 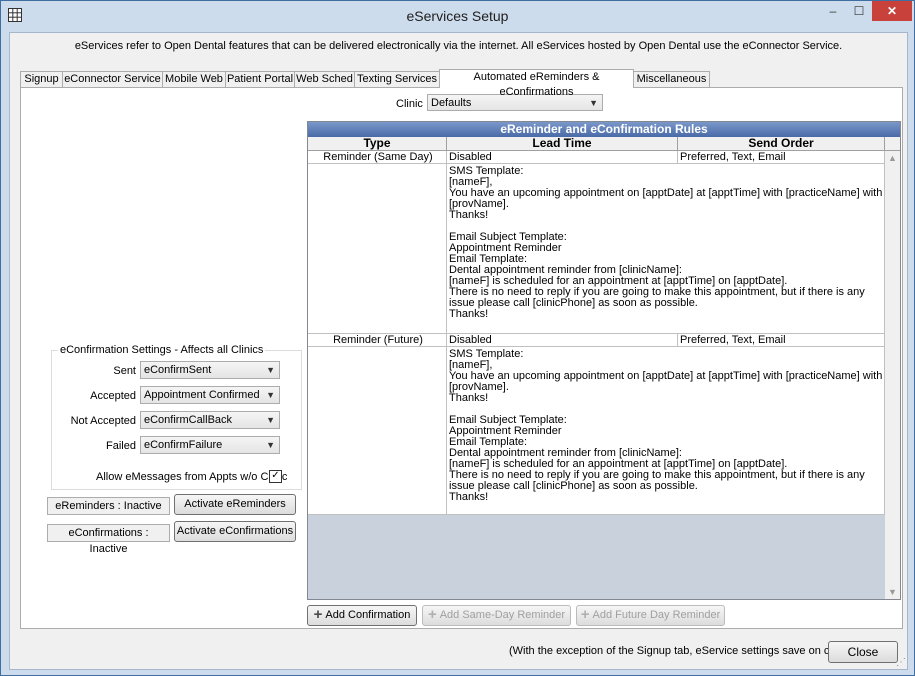 I want to click on econfirmations-status: eConfirmations : Inactive, so click(x=108, y=539).